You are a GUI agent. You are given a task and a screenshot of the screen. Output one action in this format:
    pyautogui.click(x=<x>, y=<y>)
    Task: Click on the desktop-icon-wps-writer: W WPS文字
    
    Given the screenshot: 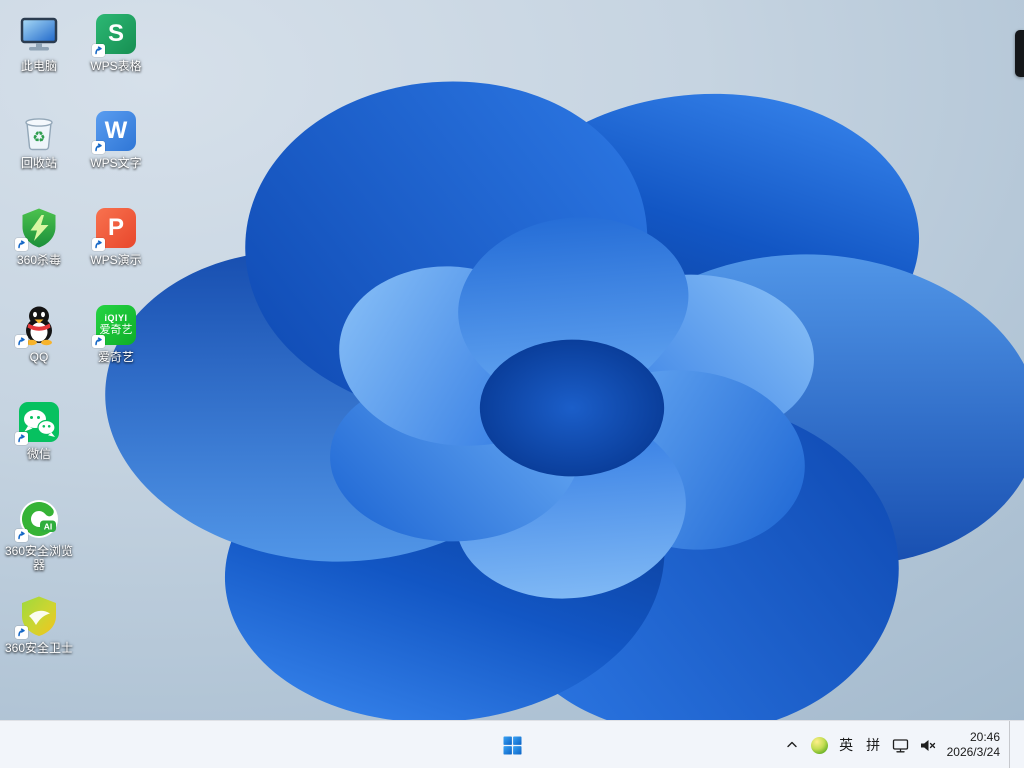 What is the action you would take?
    pyautogui.click(x=116, y=150)
    